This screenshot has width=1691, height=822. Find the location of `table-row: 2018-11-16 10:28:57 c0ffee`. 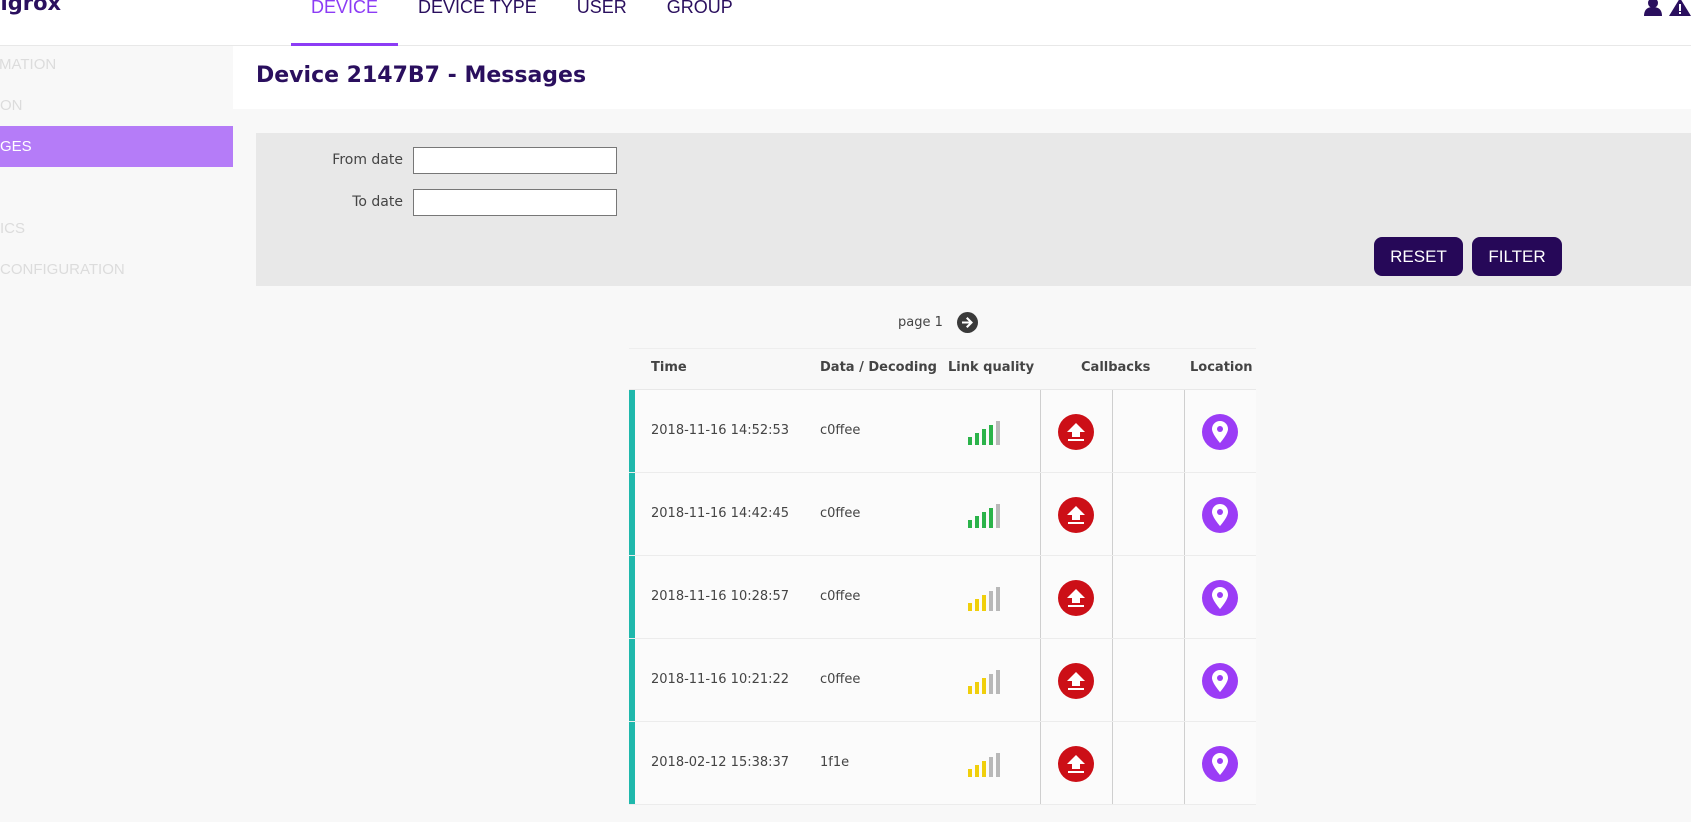

table-row: 2018-11-16 10:28:57 c0ffee is located at coordinates (942, 597).